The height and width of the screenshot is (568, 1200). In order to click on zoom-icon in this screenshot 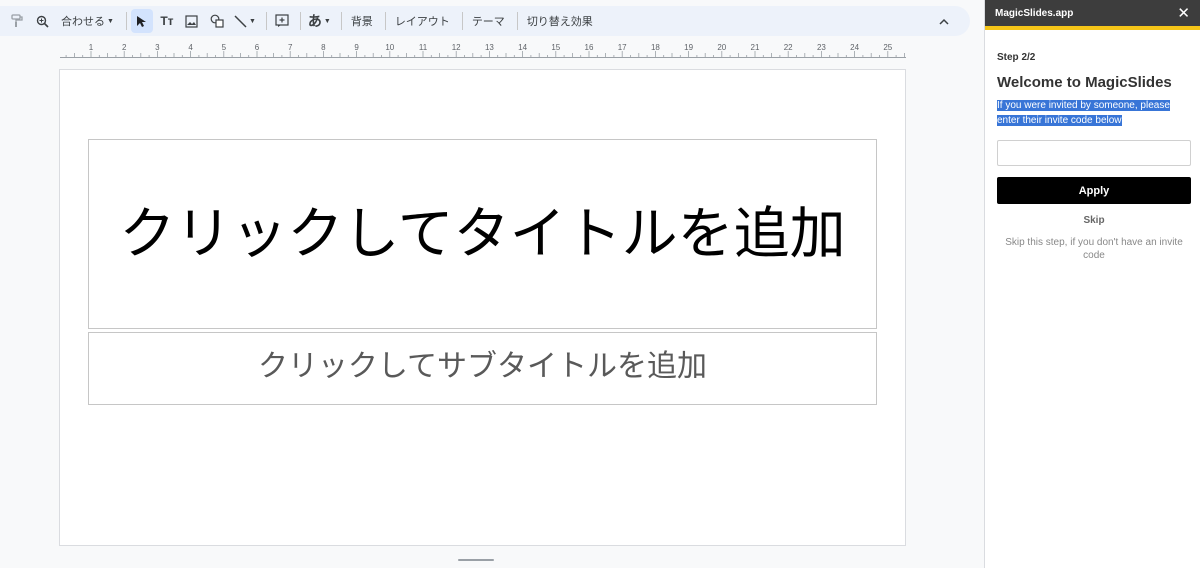, I will do `click(42, 21)`.